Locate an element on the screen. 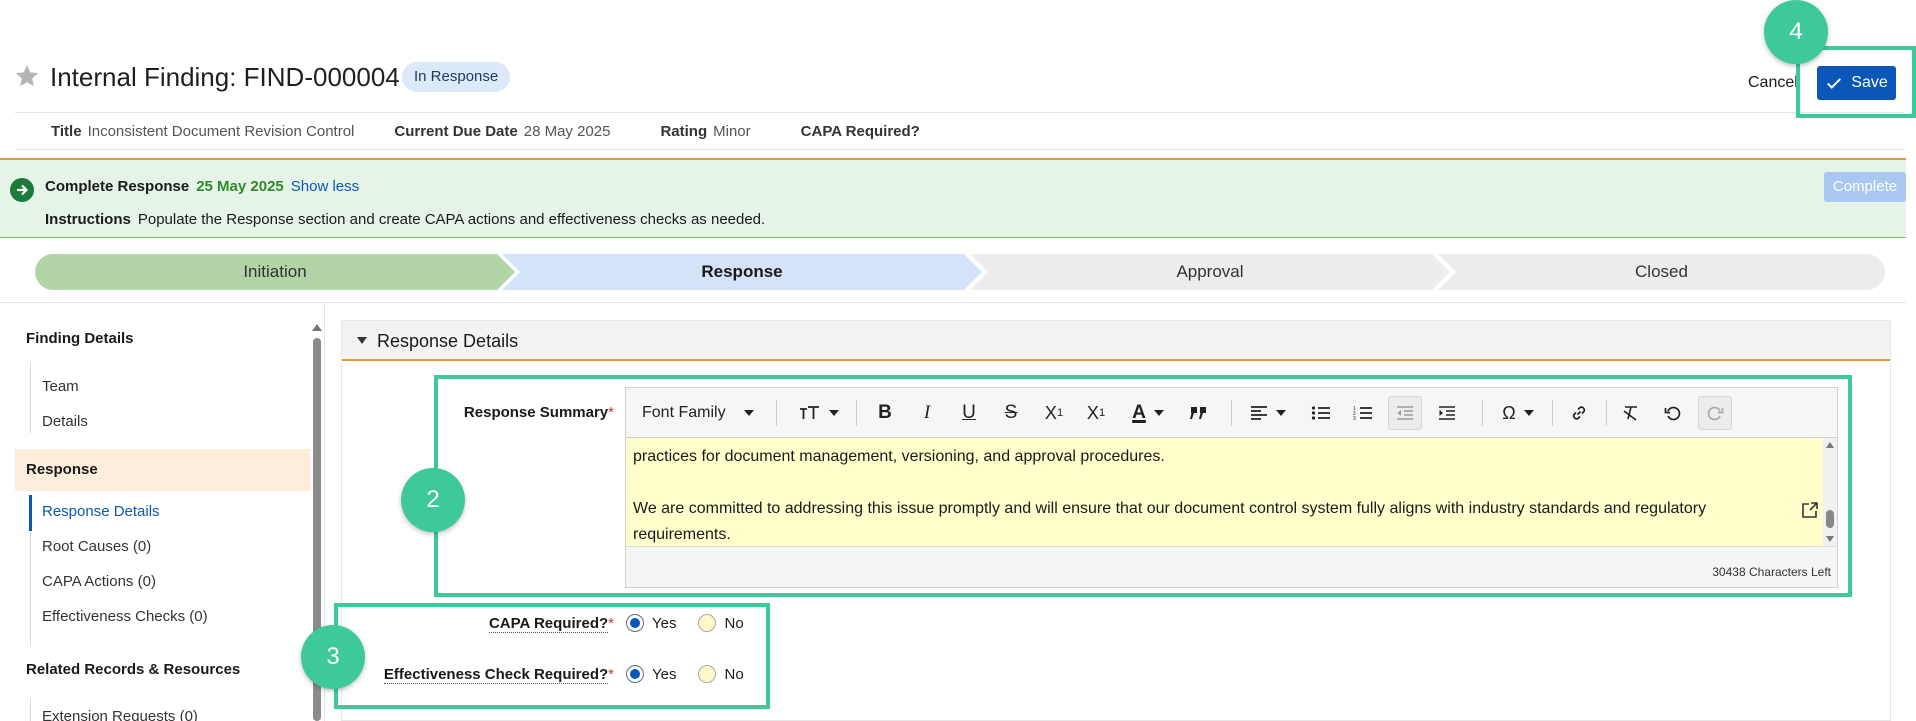 Image resolution: width=1916 pixels, height=721 pixels. step-approval-label: Approval is located at coordinates (1210, 271).